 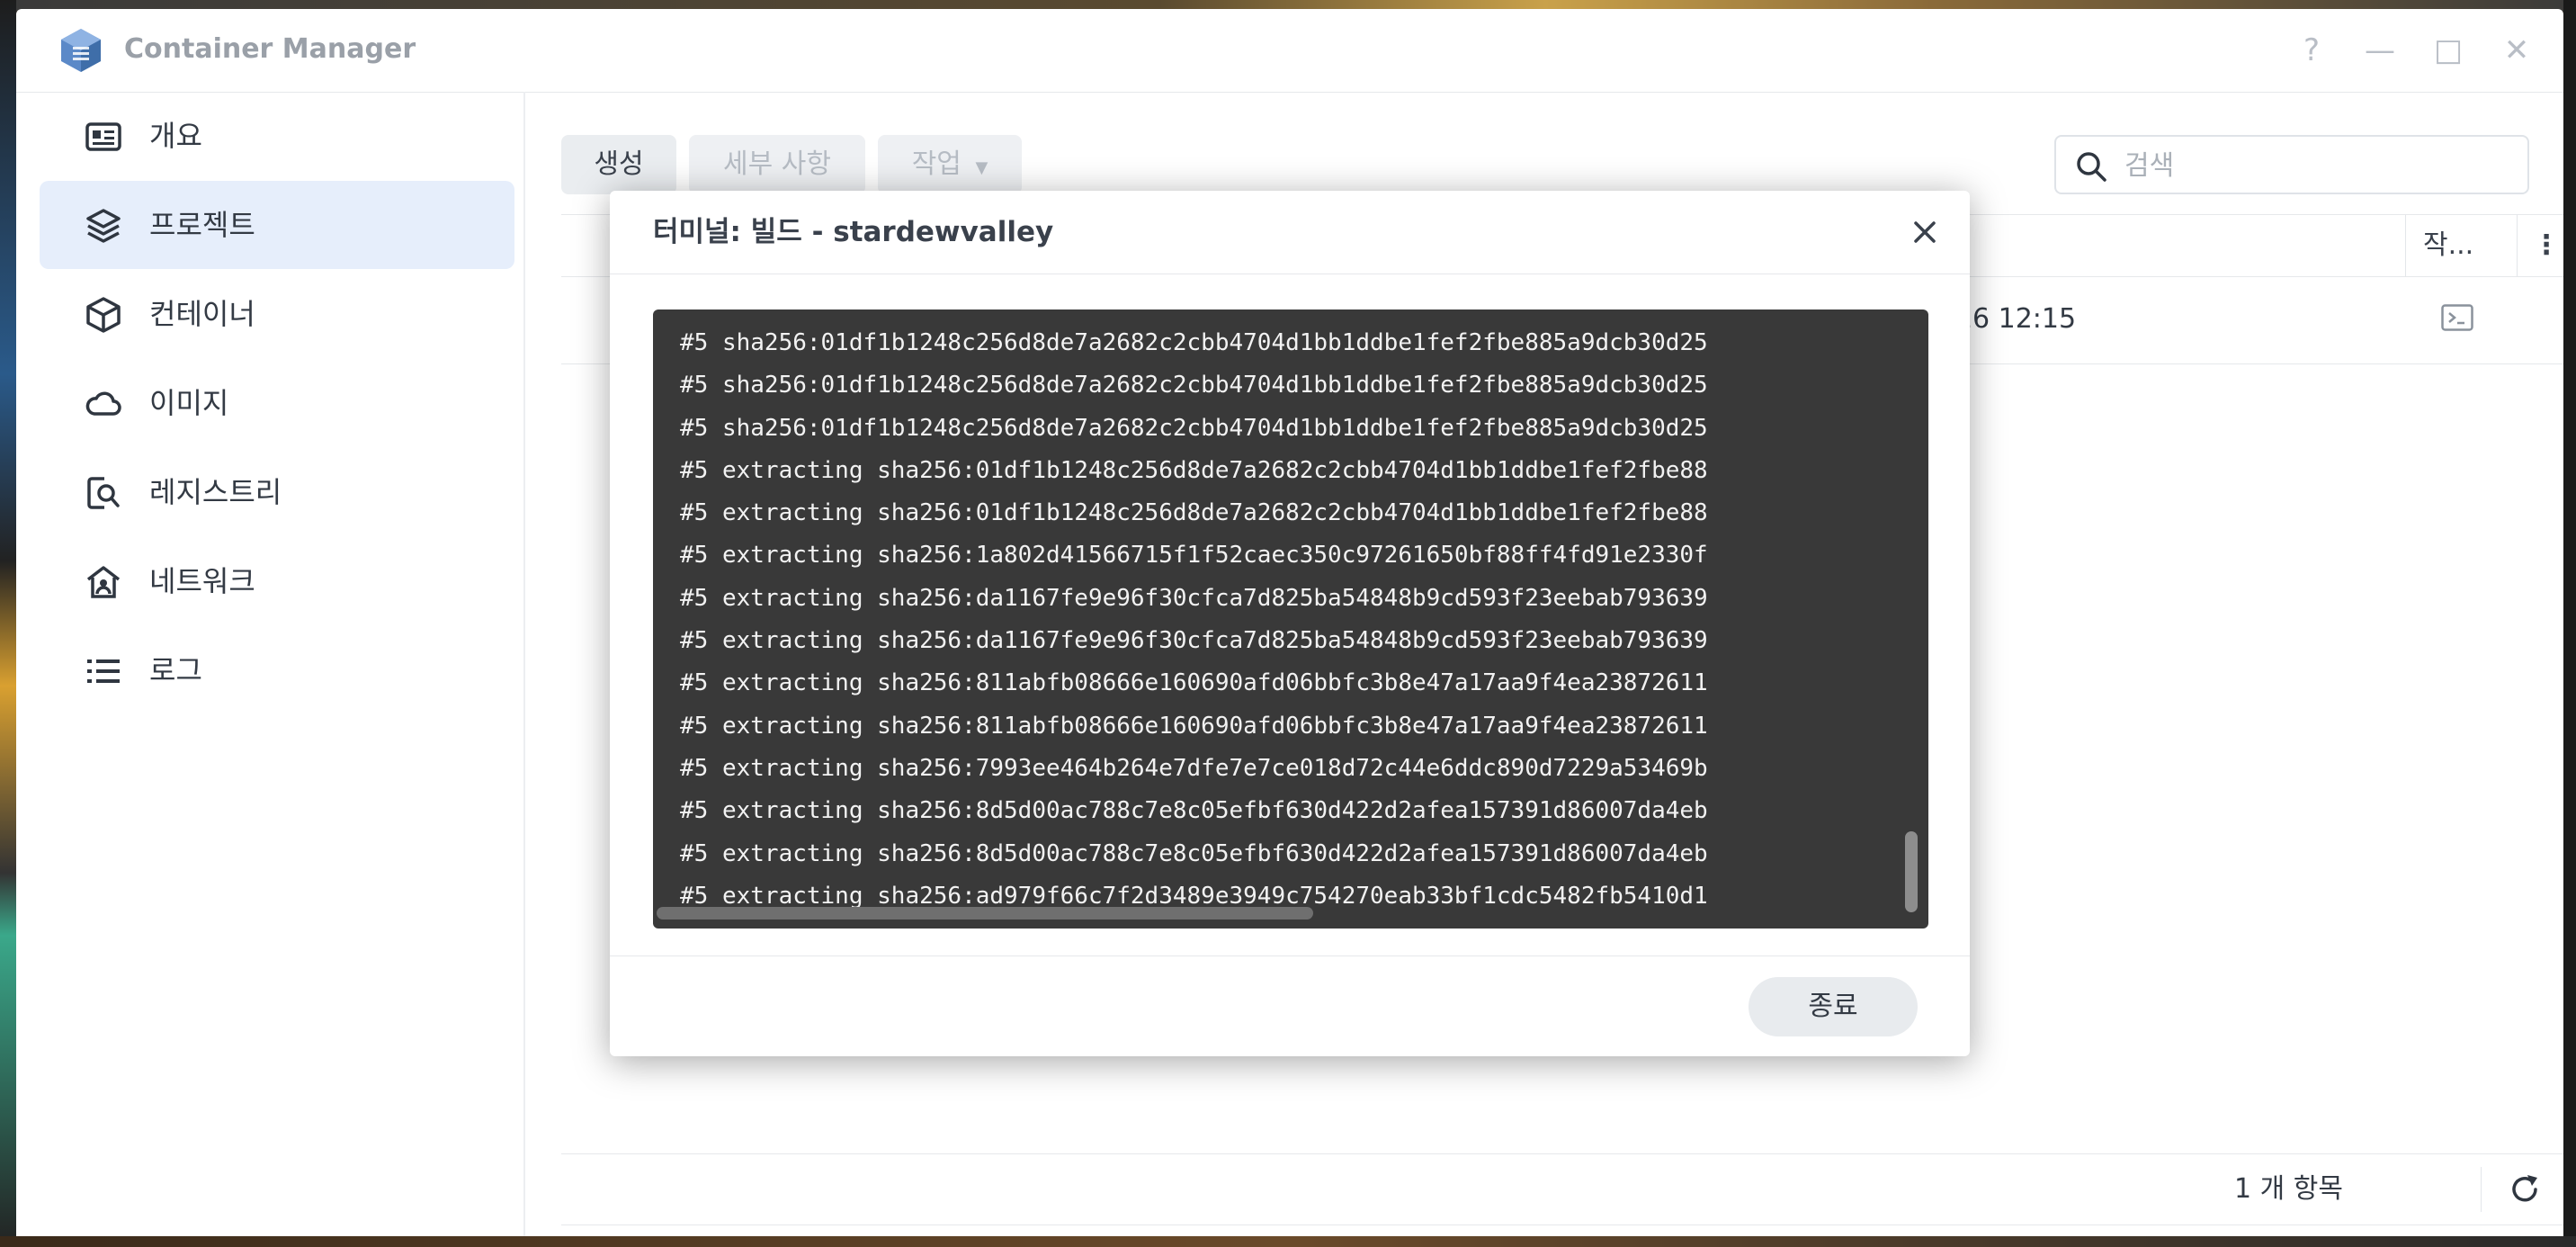 What do you see at coordinates (202, 225) in the screenshot?
I see `sidebar-item-label: 프로젝트` at bounding box center [202, 225].